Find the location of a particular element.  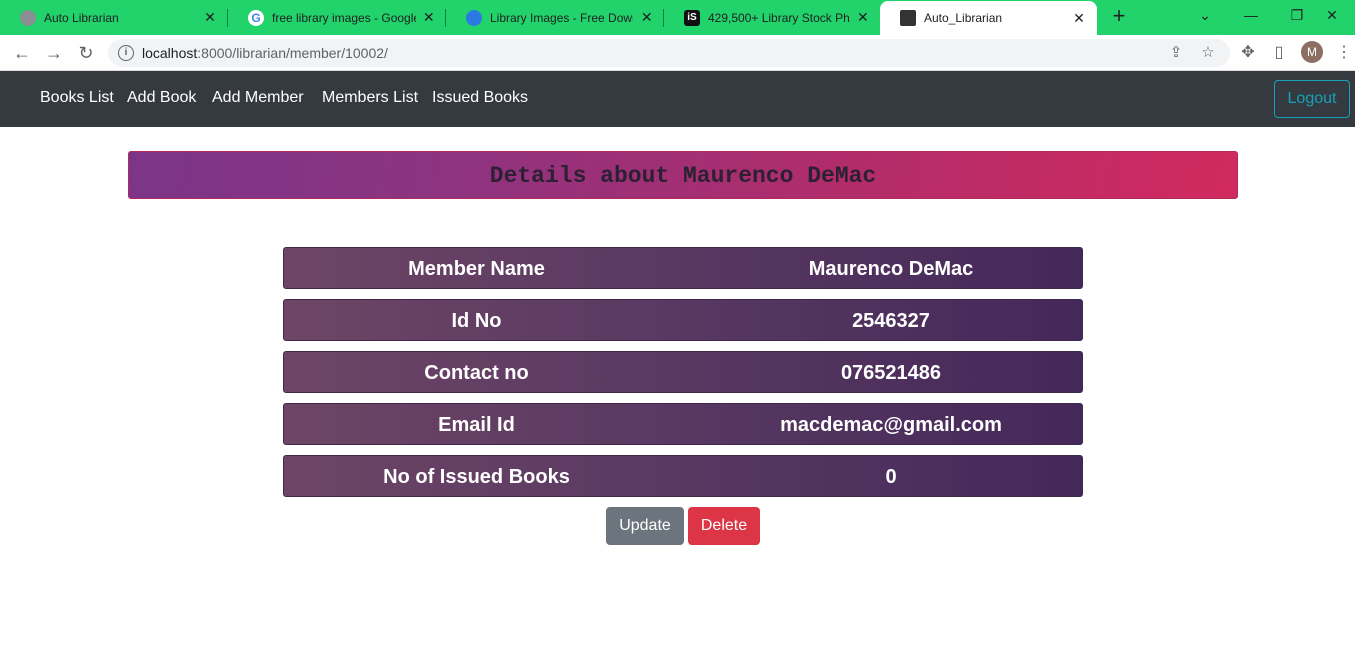

detail-value: 076521486 is located at coordinates (891, 373).